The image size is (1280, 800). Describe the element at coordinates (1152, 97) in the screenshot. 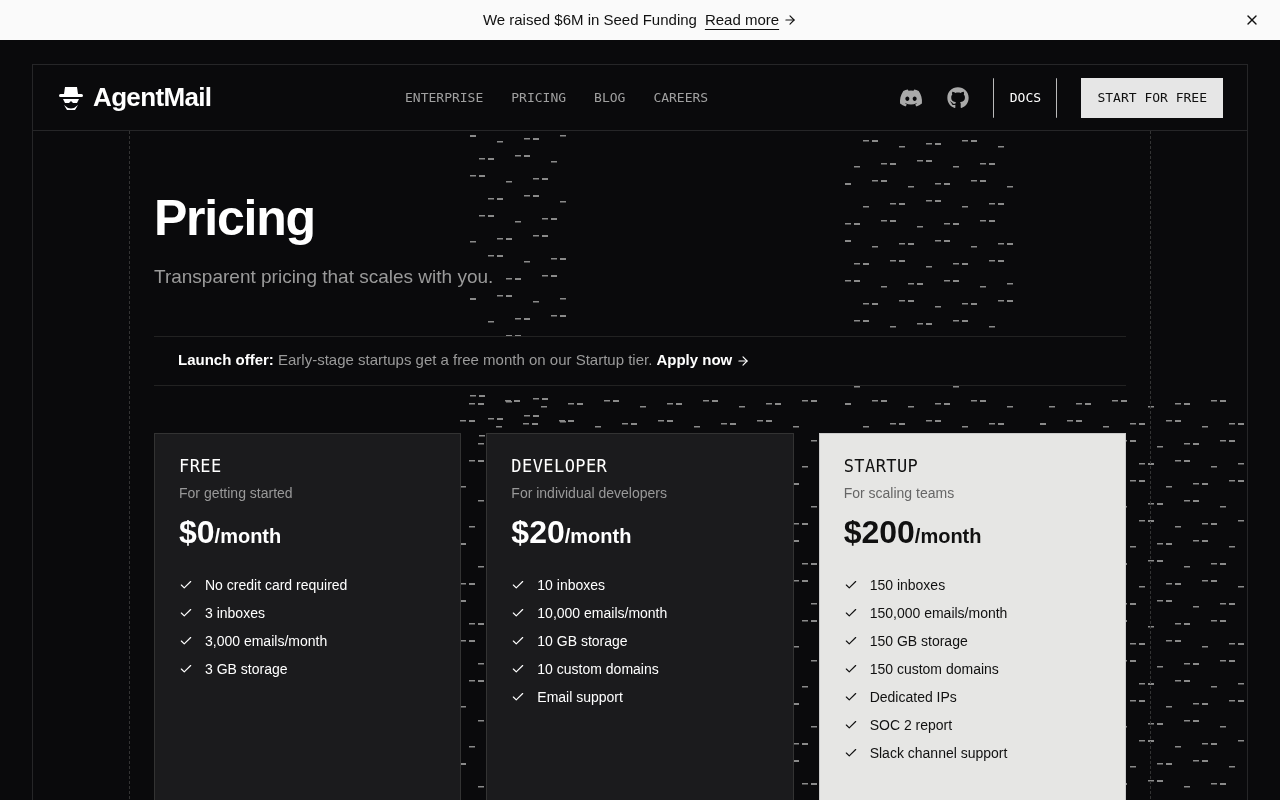

I see `start-for-free-button: START FOR FREE` at that location.